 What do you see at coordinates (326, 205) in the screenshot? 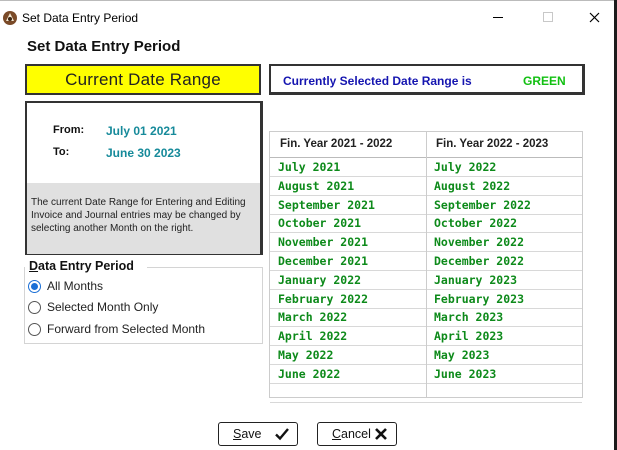
I see `month-cell: September 2021` at bounding box center [326, 205].